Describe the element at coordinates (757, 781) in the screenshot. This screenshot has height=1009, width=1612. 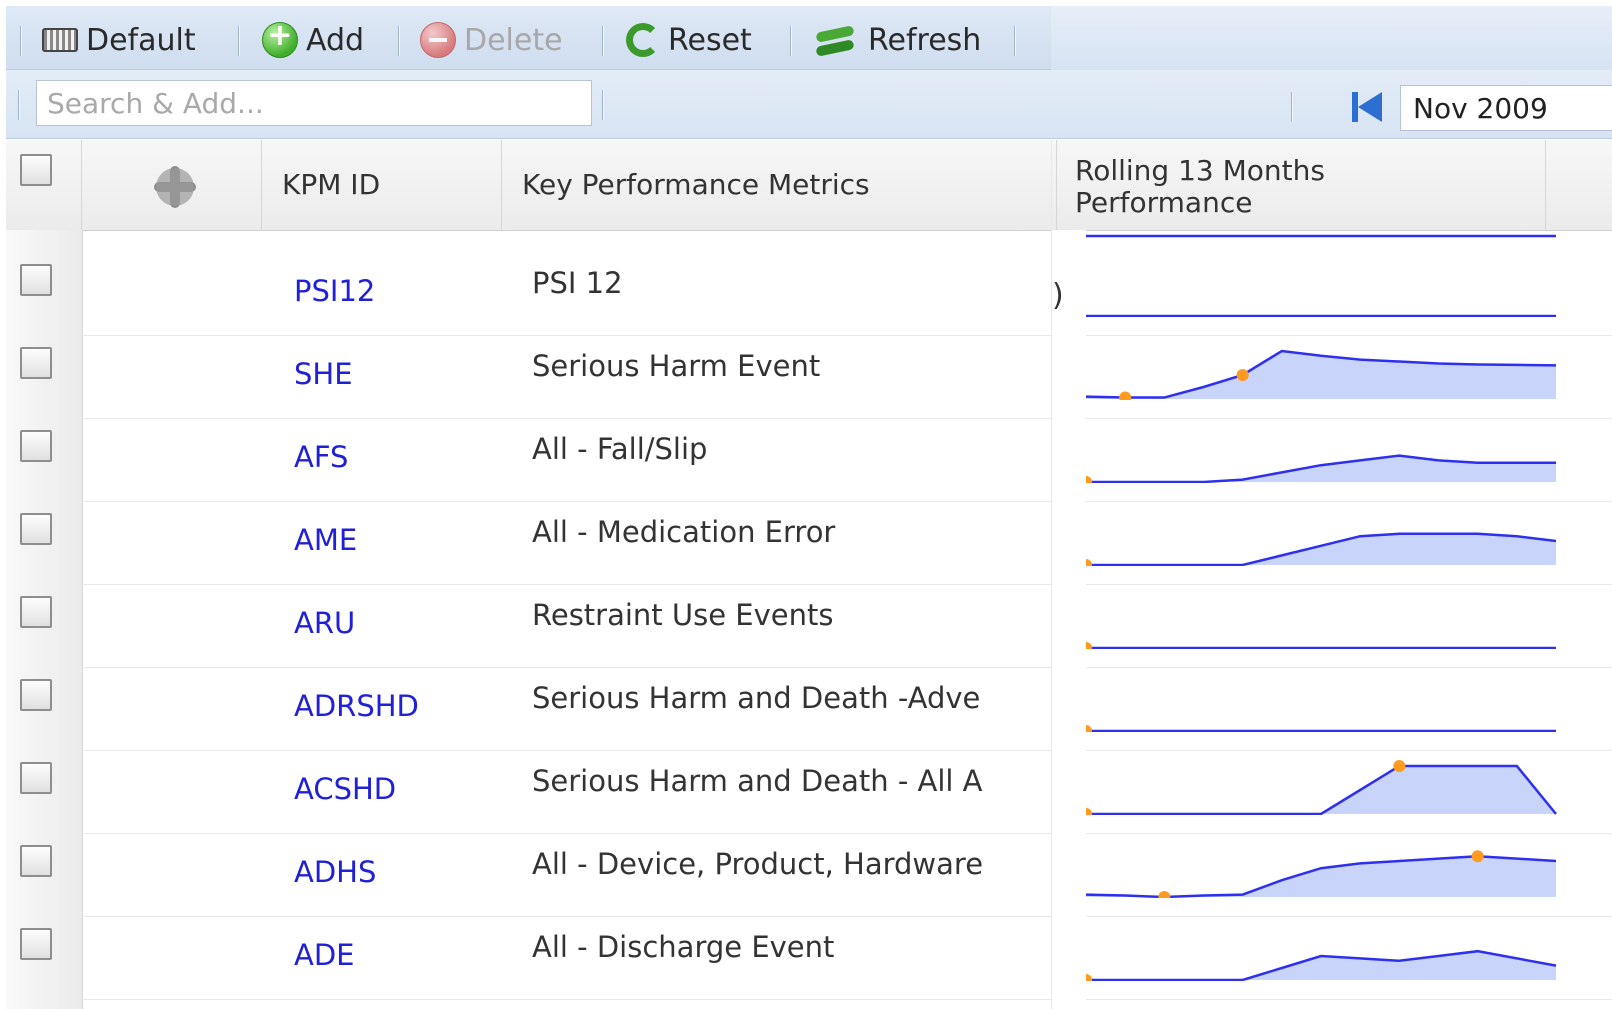
I see `kpm-name: Serious Harm and Death - All A` at that location.